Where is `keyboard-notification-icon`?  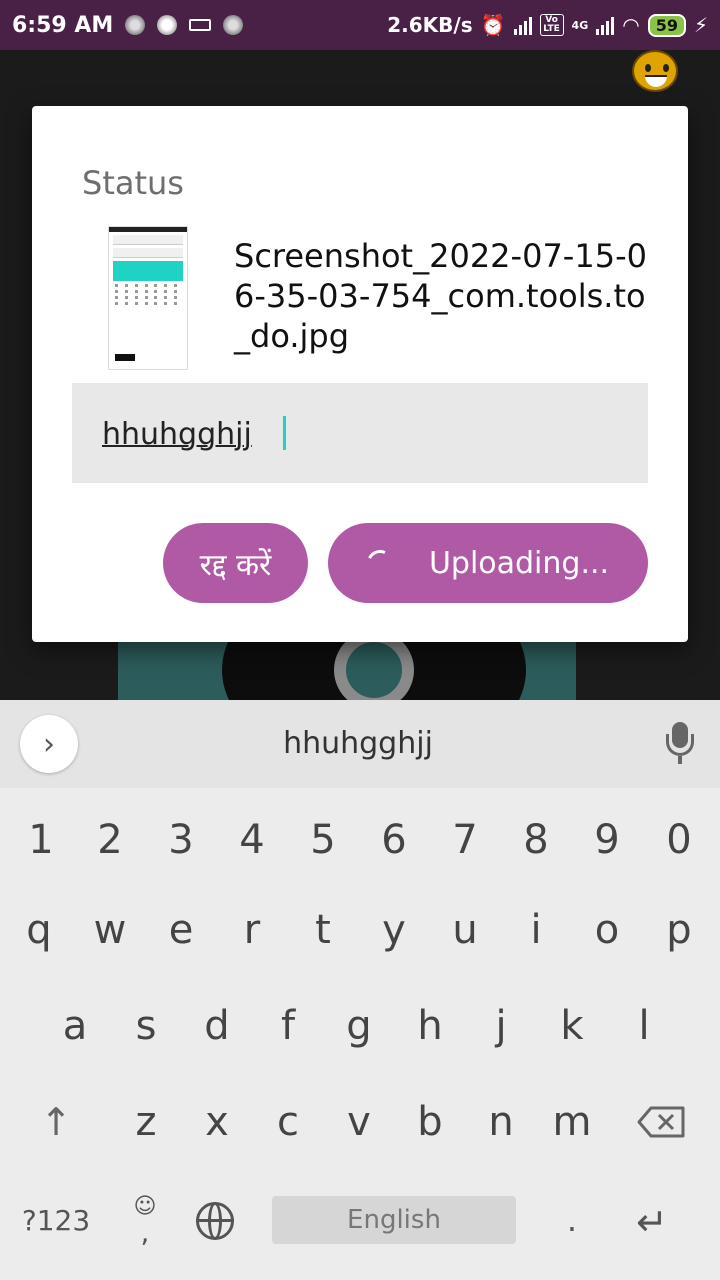 keyboard-notification-icon is located at coordinates (200, 25).